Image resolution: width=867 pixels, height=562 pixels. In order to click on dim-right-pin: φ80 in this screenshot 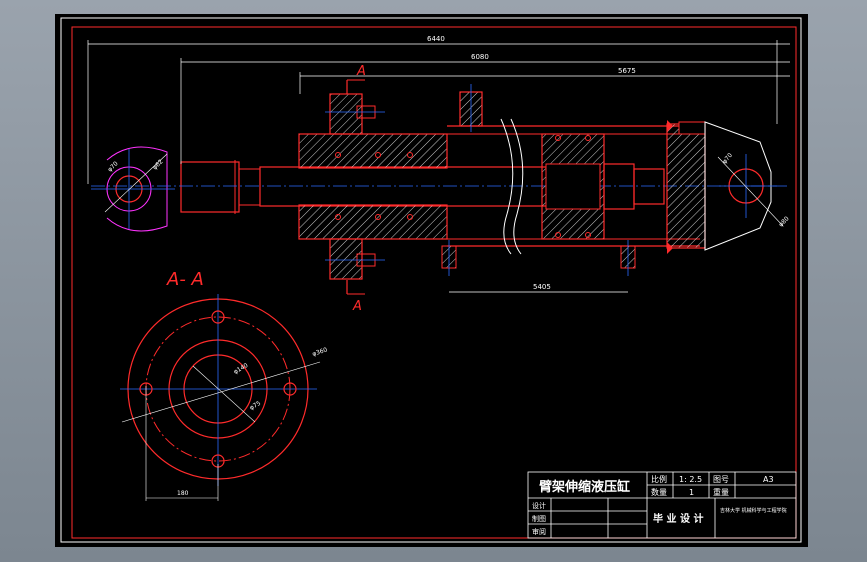, I will do `click(783, 221)`.